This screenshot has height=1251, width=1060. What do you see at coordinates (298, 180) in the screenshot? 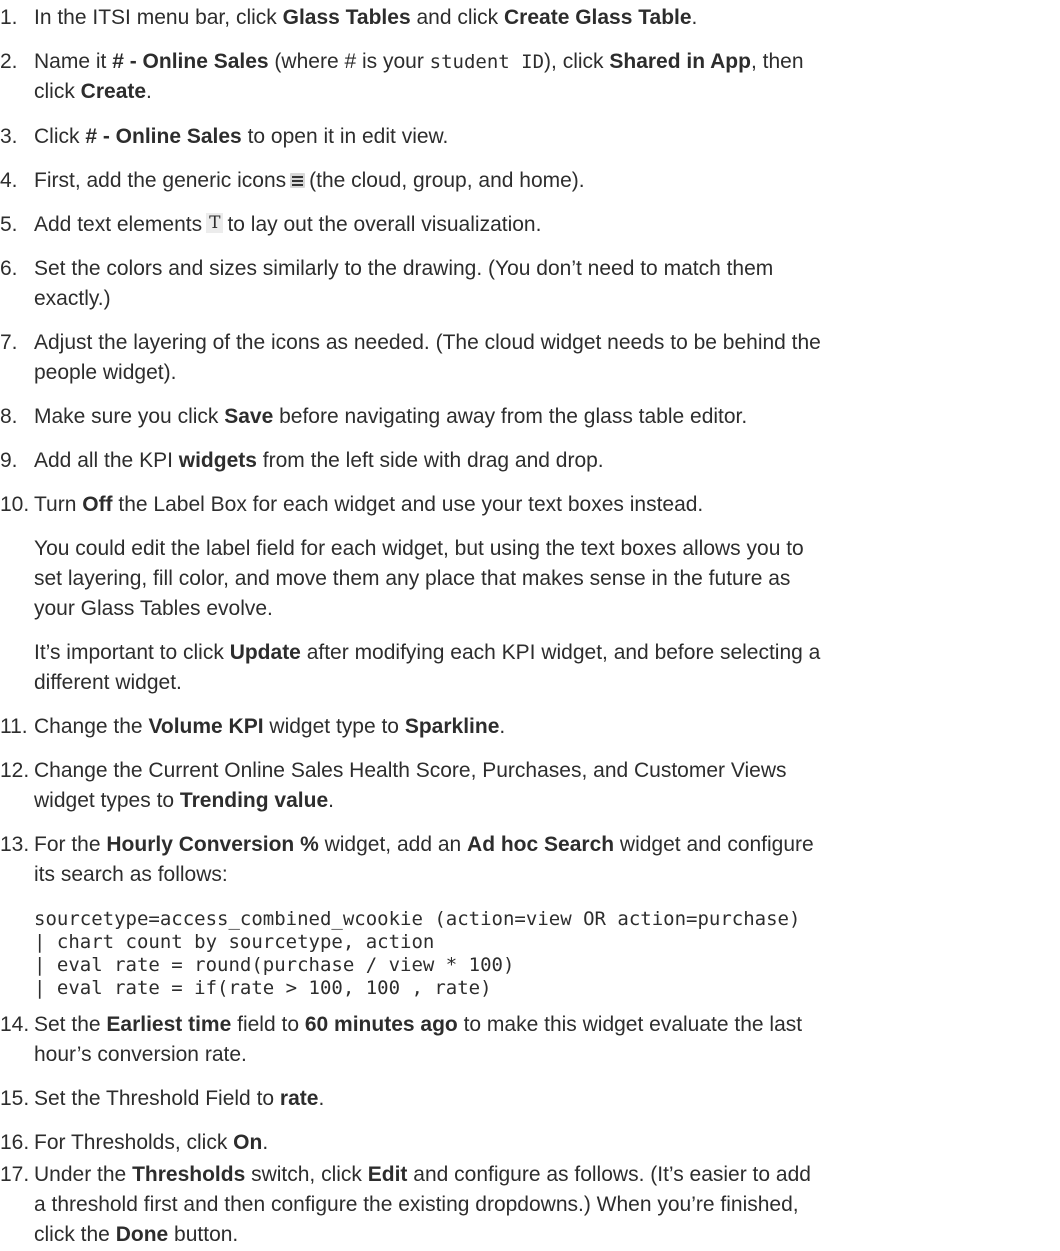
I see `list-icon` at bounding box center [298, 180].